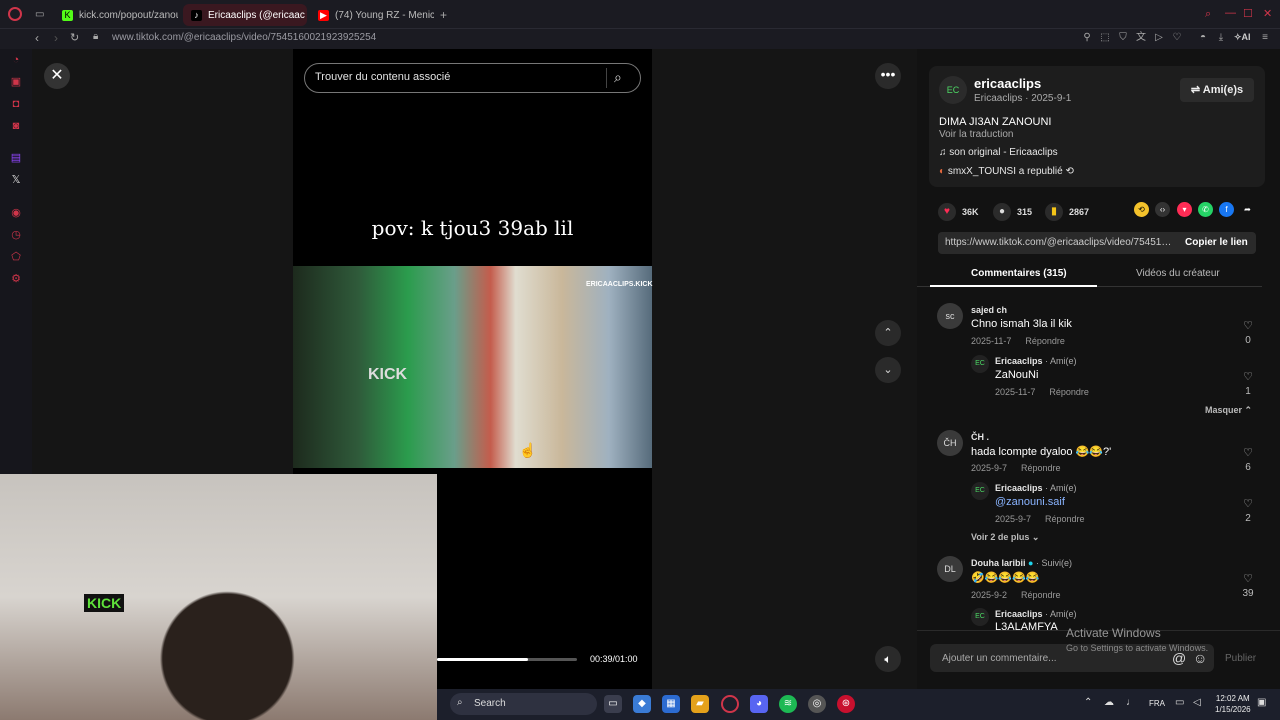 The height and width of the screenshot is (720, 1280). I want to click on back-icon: ‹, so click(37, 38).